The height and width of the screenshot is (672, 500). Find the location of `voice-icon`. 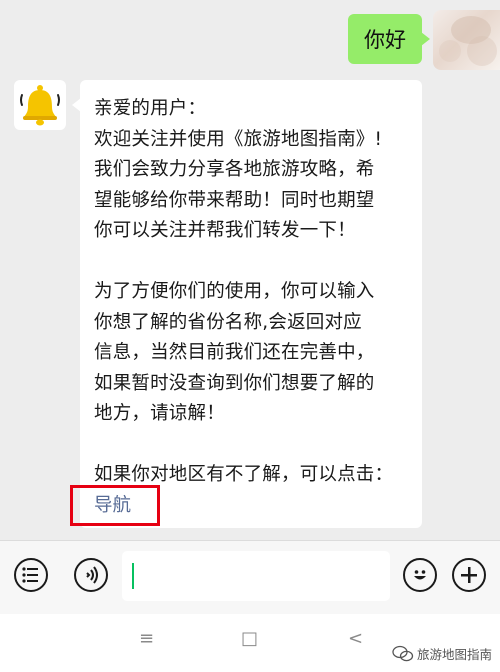

voice-icon is located at coordinates (92, 575).